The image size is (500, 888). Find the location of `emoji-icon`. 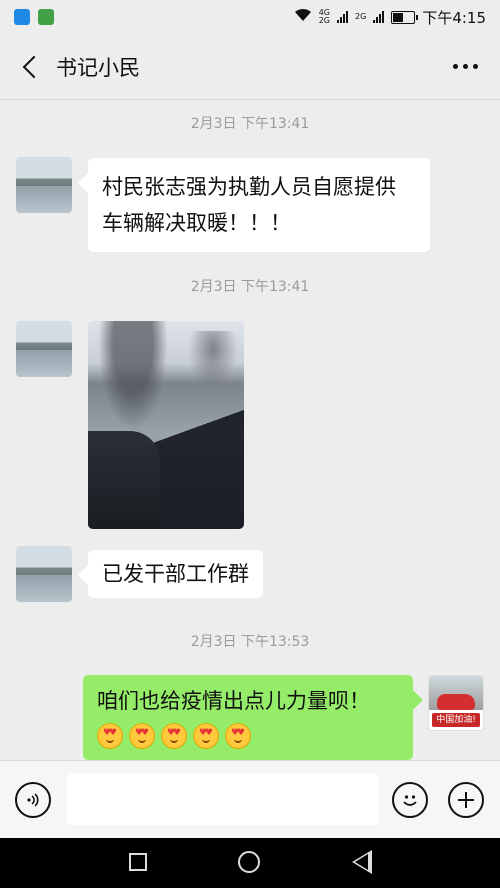

emoji-icon is located at coordinates (410, 800).